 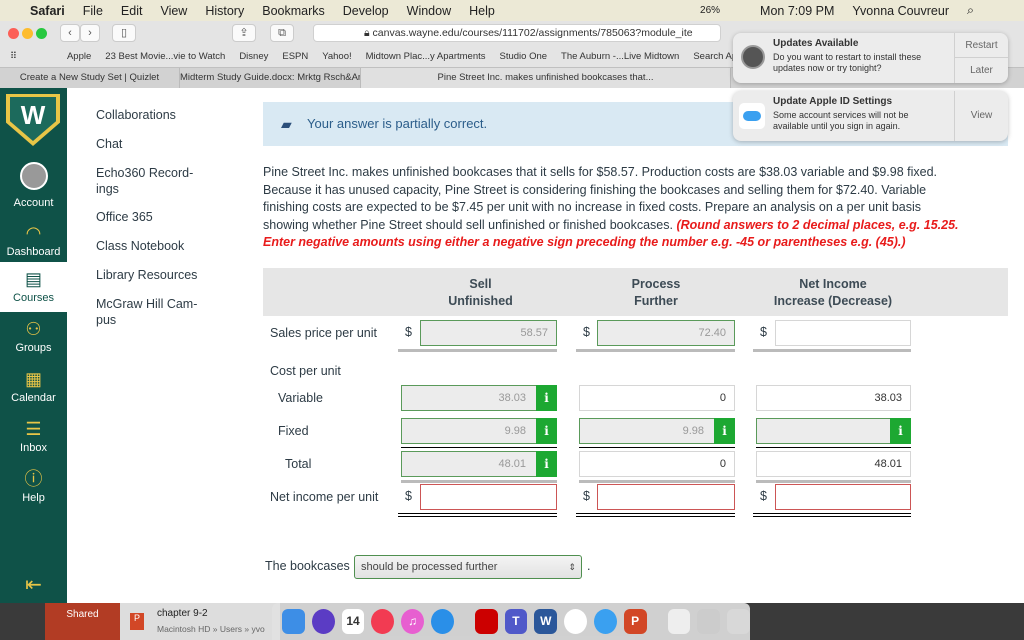 What do you see at coordinates (833, 464) in the screenshot?
I see `total-input-col3: 48.01` at bounding box center [833, 464].